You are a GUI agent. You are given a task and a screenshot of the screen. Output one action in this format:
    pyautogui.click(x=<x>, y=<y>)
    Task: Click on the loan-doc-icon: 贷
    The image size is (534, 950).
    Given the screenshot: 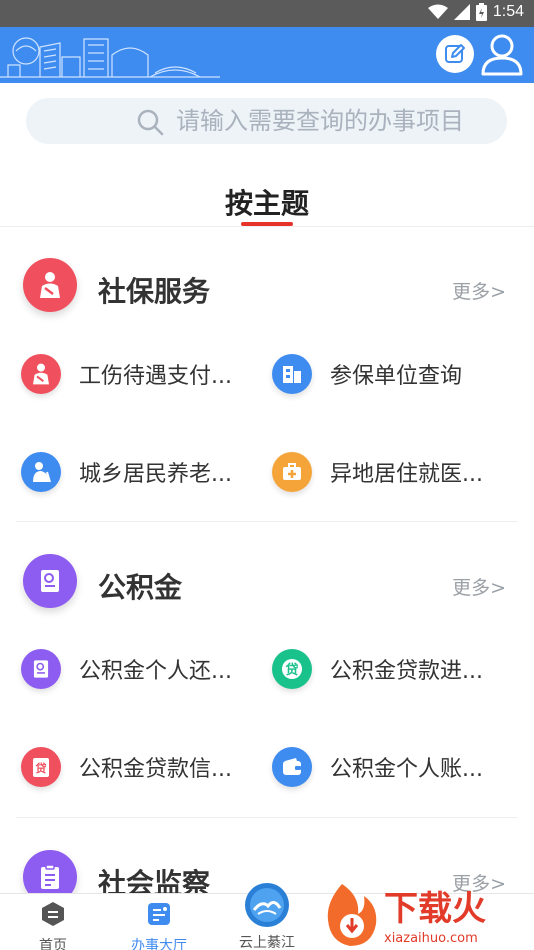 What is the action you would take?
    pyautogui.click(x=41, y=767)
    